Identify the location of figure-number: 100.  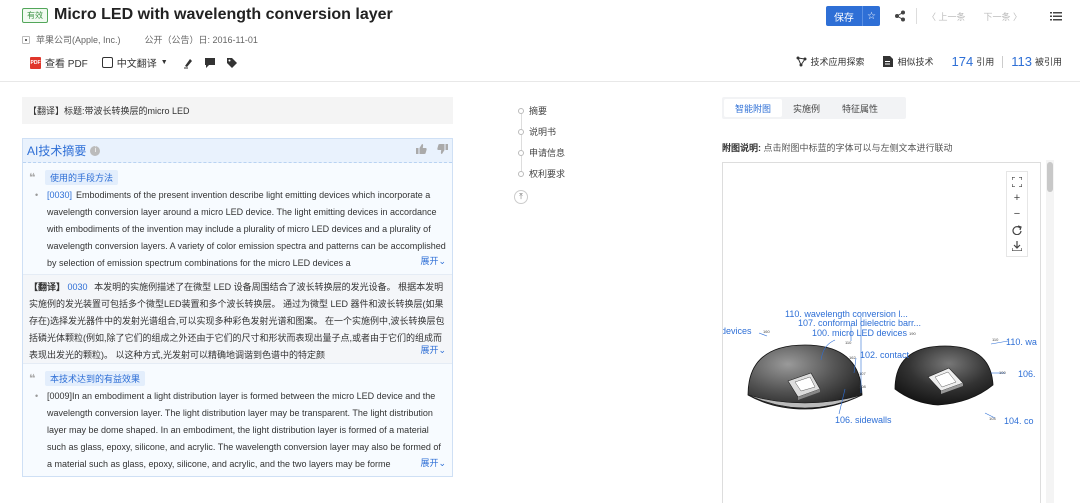
(1002, 372).